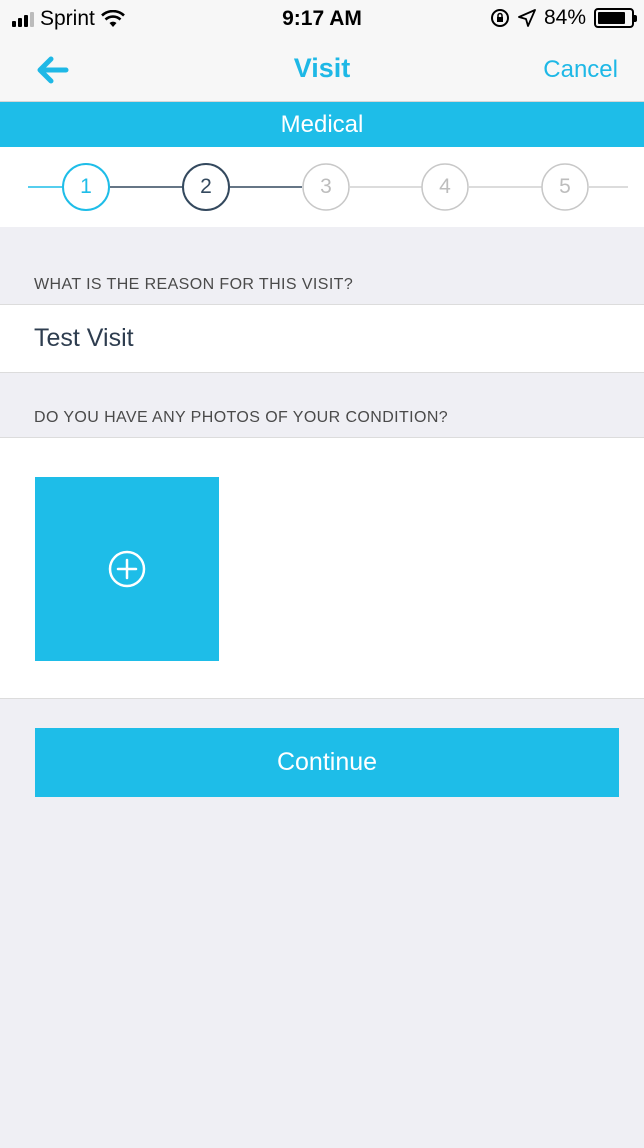 The width and height of the screenshot is (644, 1148). Describe the element at coordinates (322, 69) in the screenshot. I see `navigation-bar: Visit Cancel` at that location.